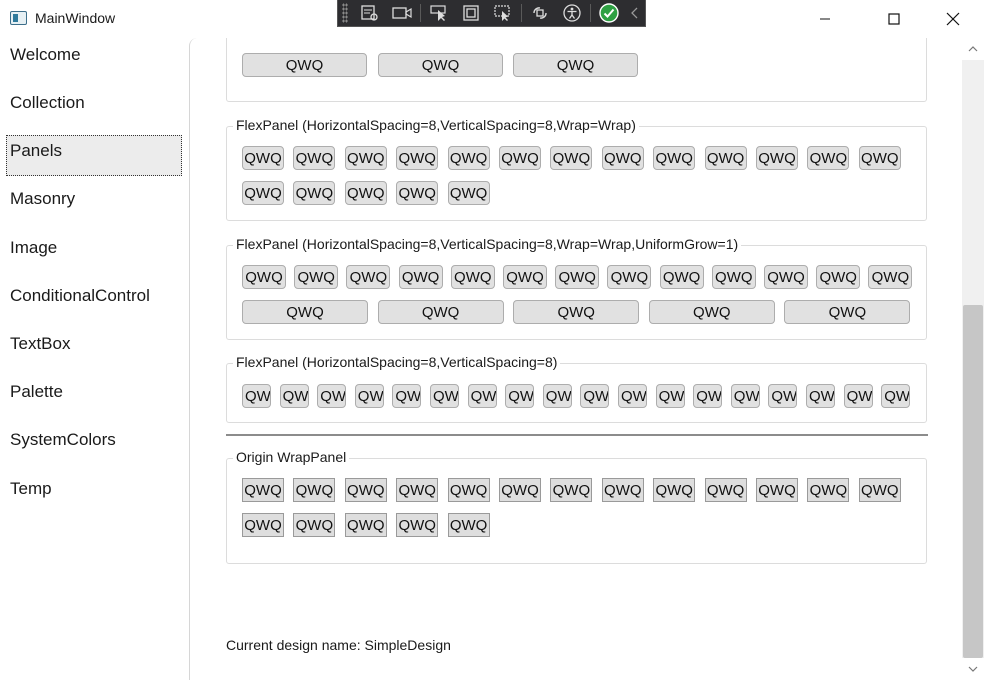  I want to click on minimize-button, so click(825, 19).